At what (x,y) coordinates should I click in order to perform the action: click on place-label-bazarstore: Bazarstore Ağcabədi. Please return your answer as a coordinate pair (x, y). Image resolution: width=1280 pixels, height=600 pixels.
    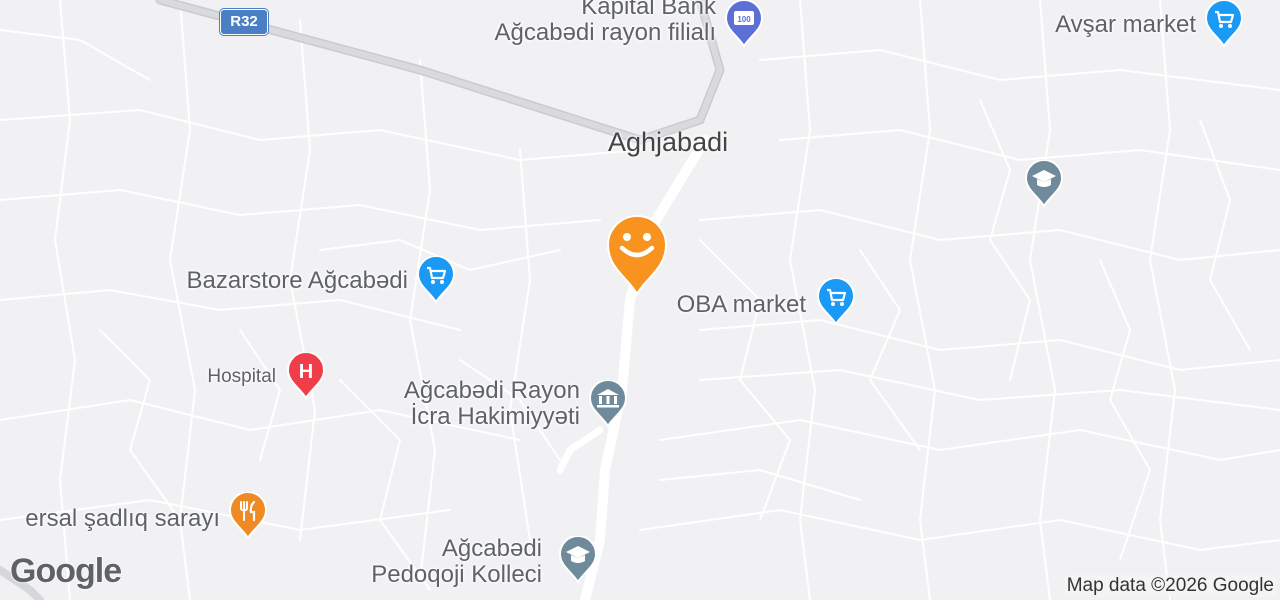
    Looking at the image, I should click on (274, 281).